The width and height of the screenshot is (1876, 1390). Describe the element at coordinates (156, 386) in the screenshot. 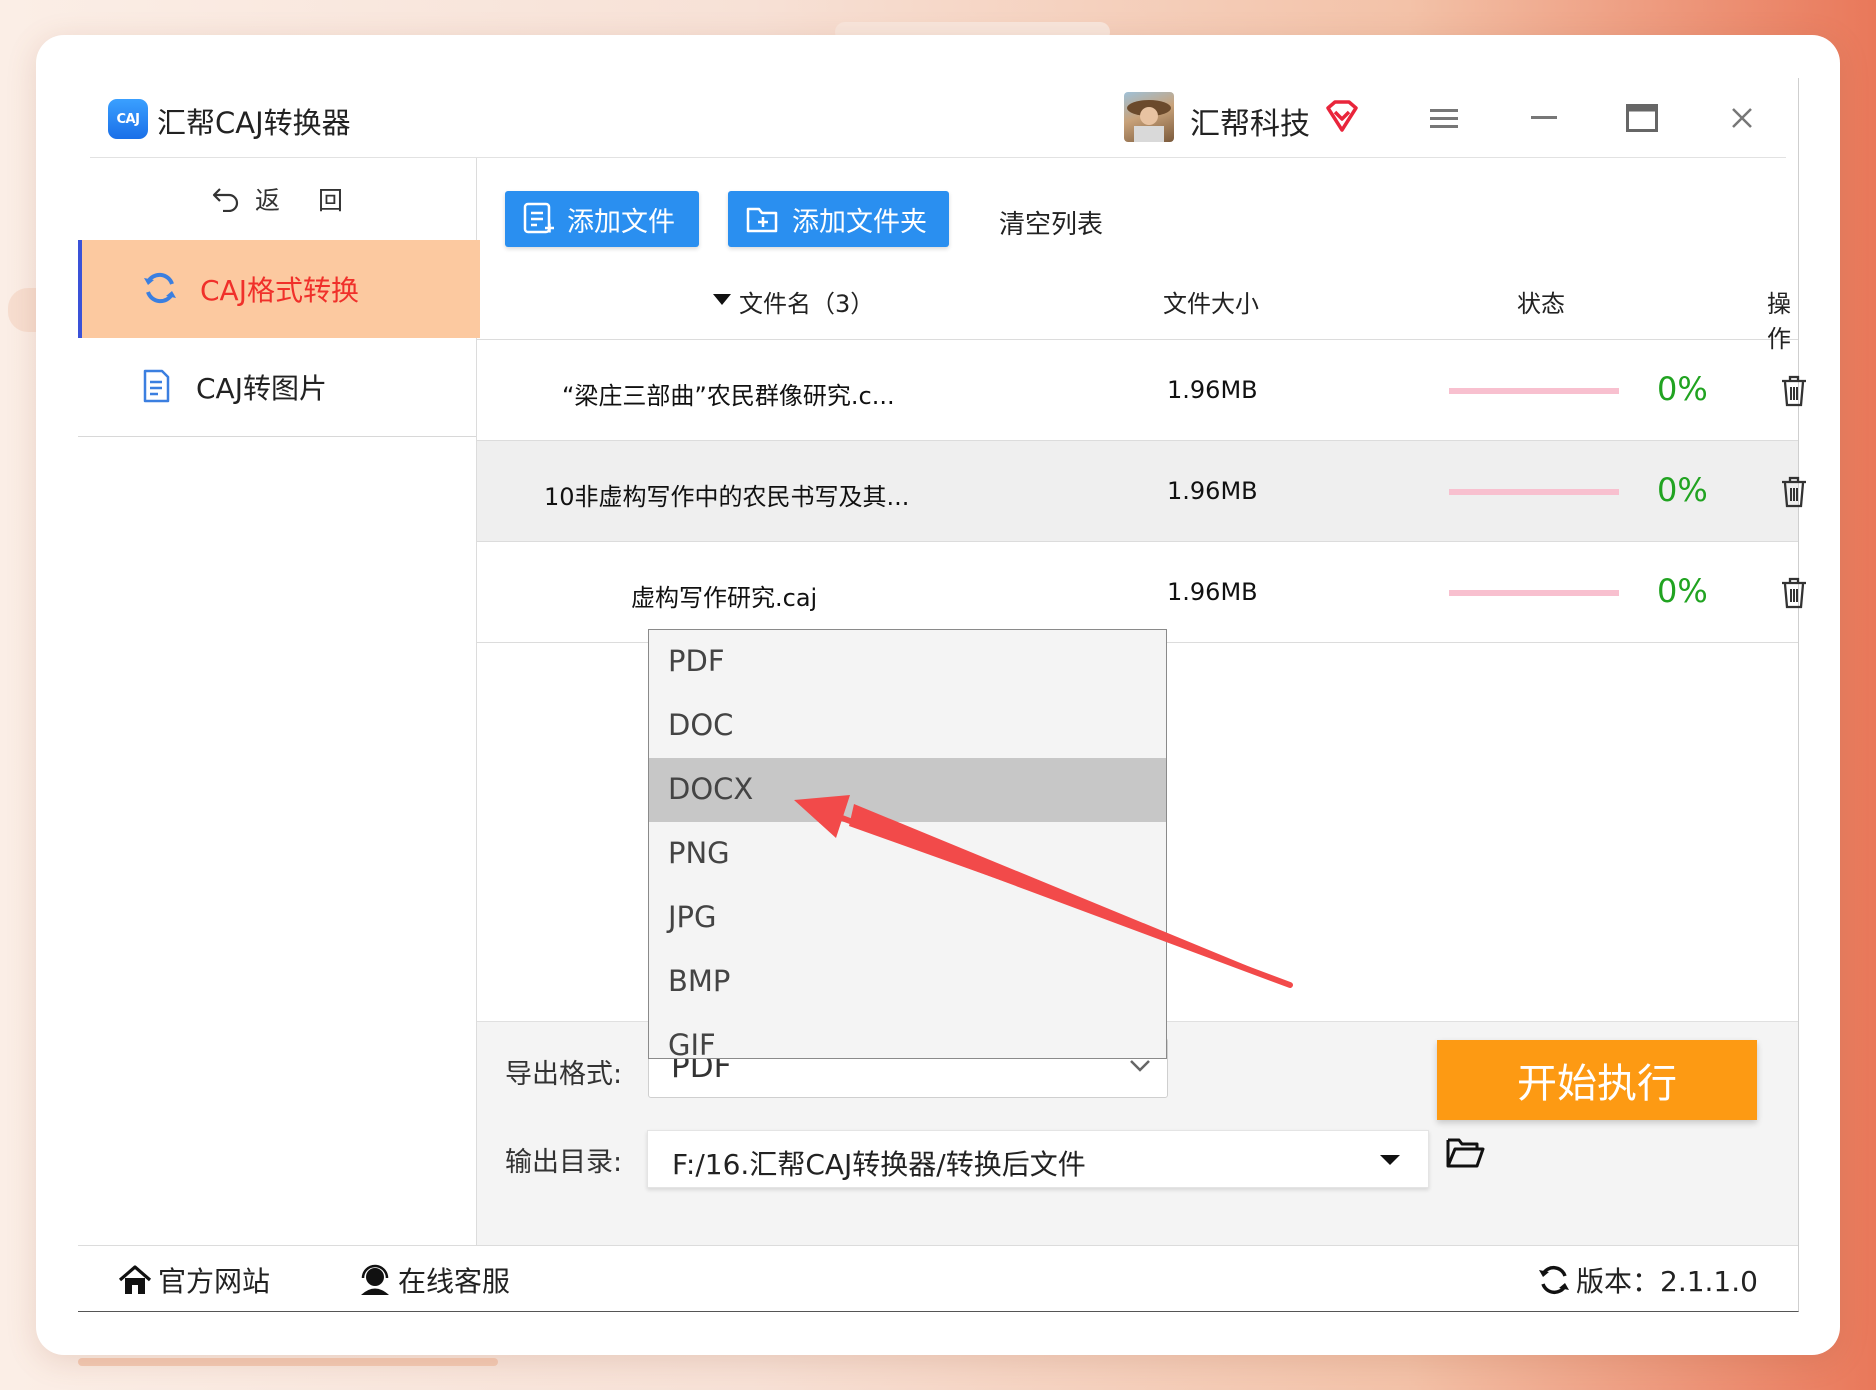

I see `document-icon` at that location.